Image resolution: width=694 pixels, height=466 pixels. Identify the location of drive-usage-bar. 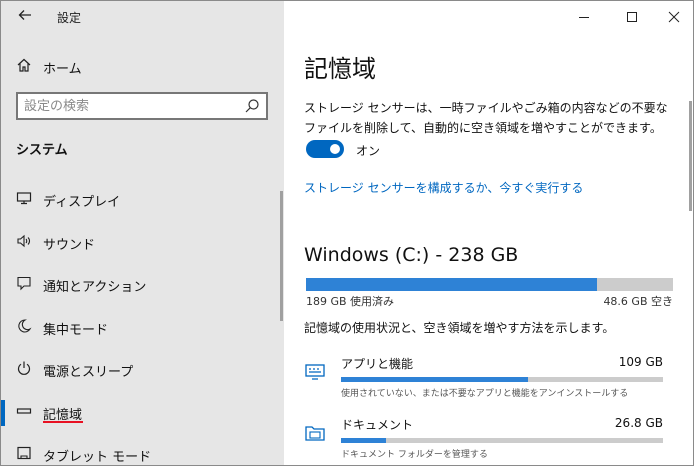
(489, 284).